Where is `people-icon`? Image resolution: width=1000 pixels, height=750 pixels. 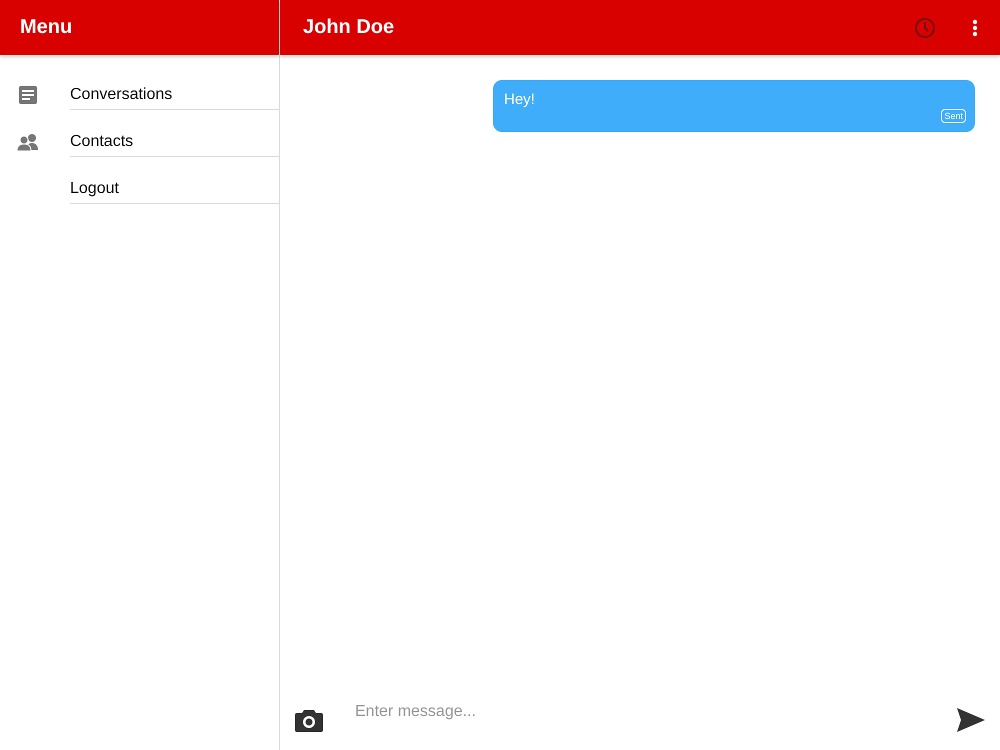 people-icon is located at coordinates (27, 141).